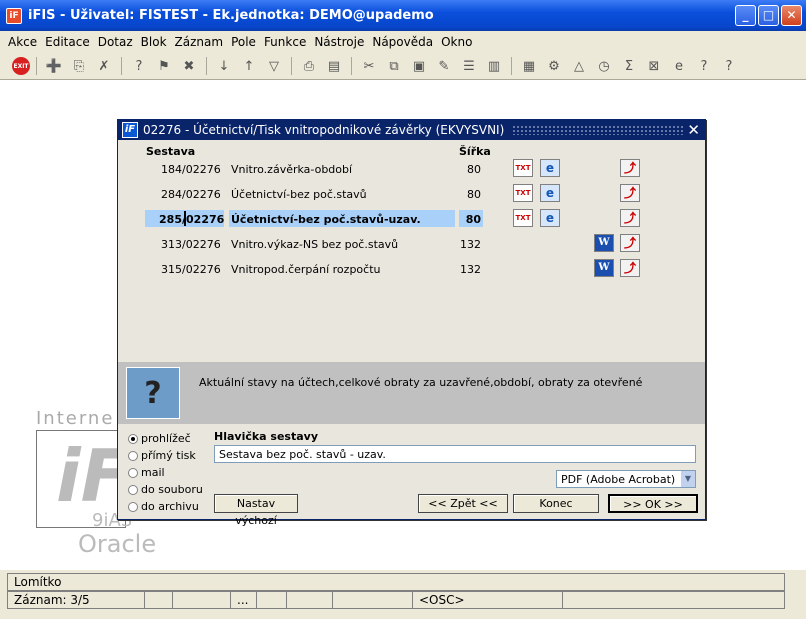 Image resolution: width=806 pixels, height=619 pixels. Describe the element at coordinates (403, 594) in the screenshot. I see `status-area: Lomítko Záznam: 3/5 ... <OSC>` at that location.